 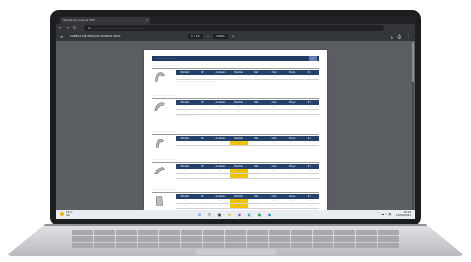 What do you see at coordinates (249, 214) in the screenshot?
I see `edge-icon: ◐` at bounding box center [249, 214].